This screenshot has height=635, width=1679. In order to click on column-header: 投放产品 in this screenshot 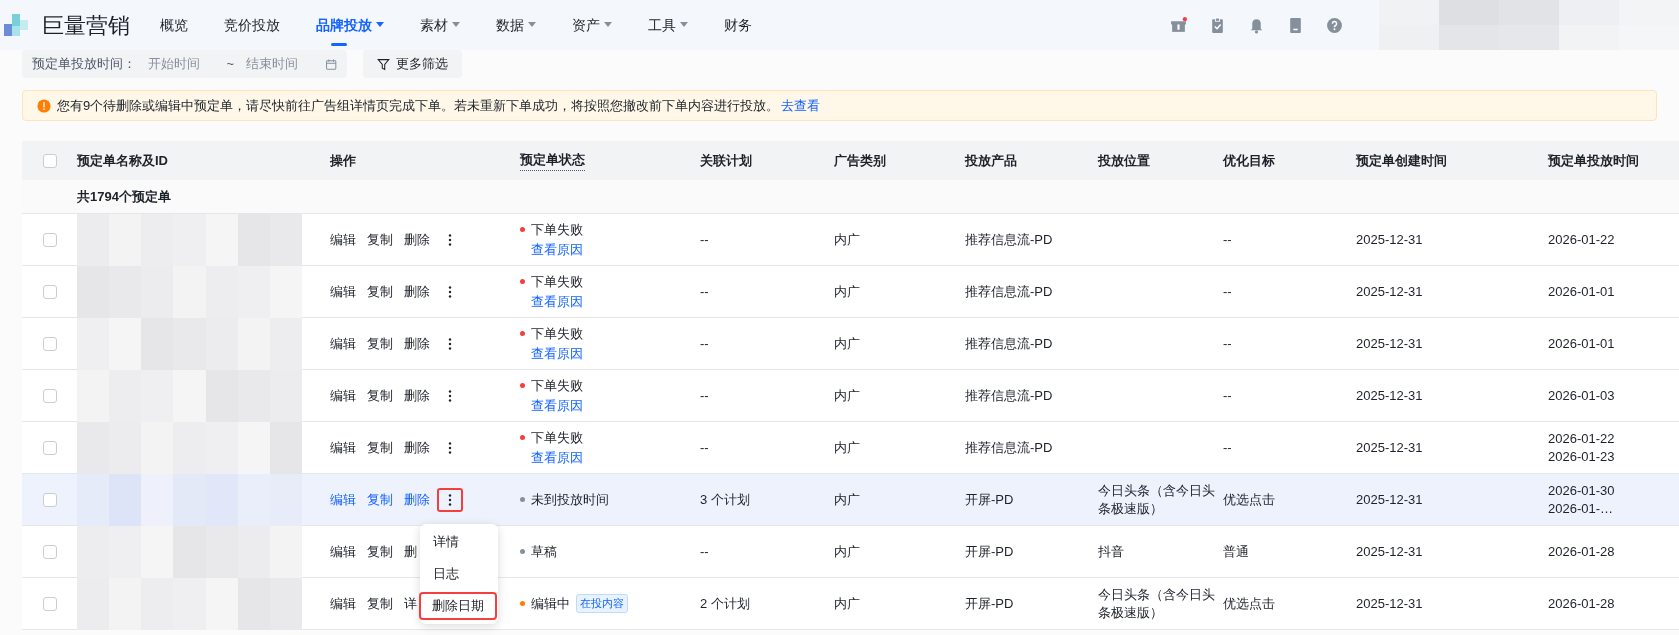, I will do `click(991, 160)`.